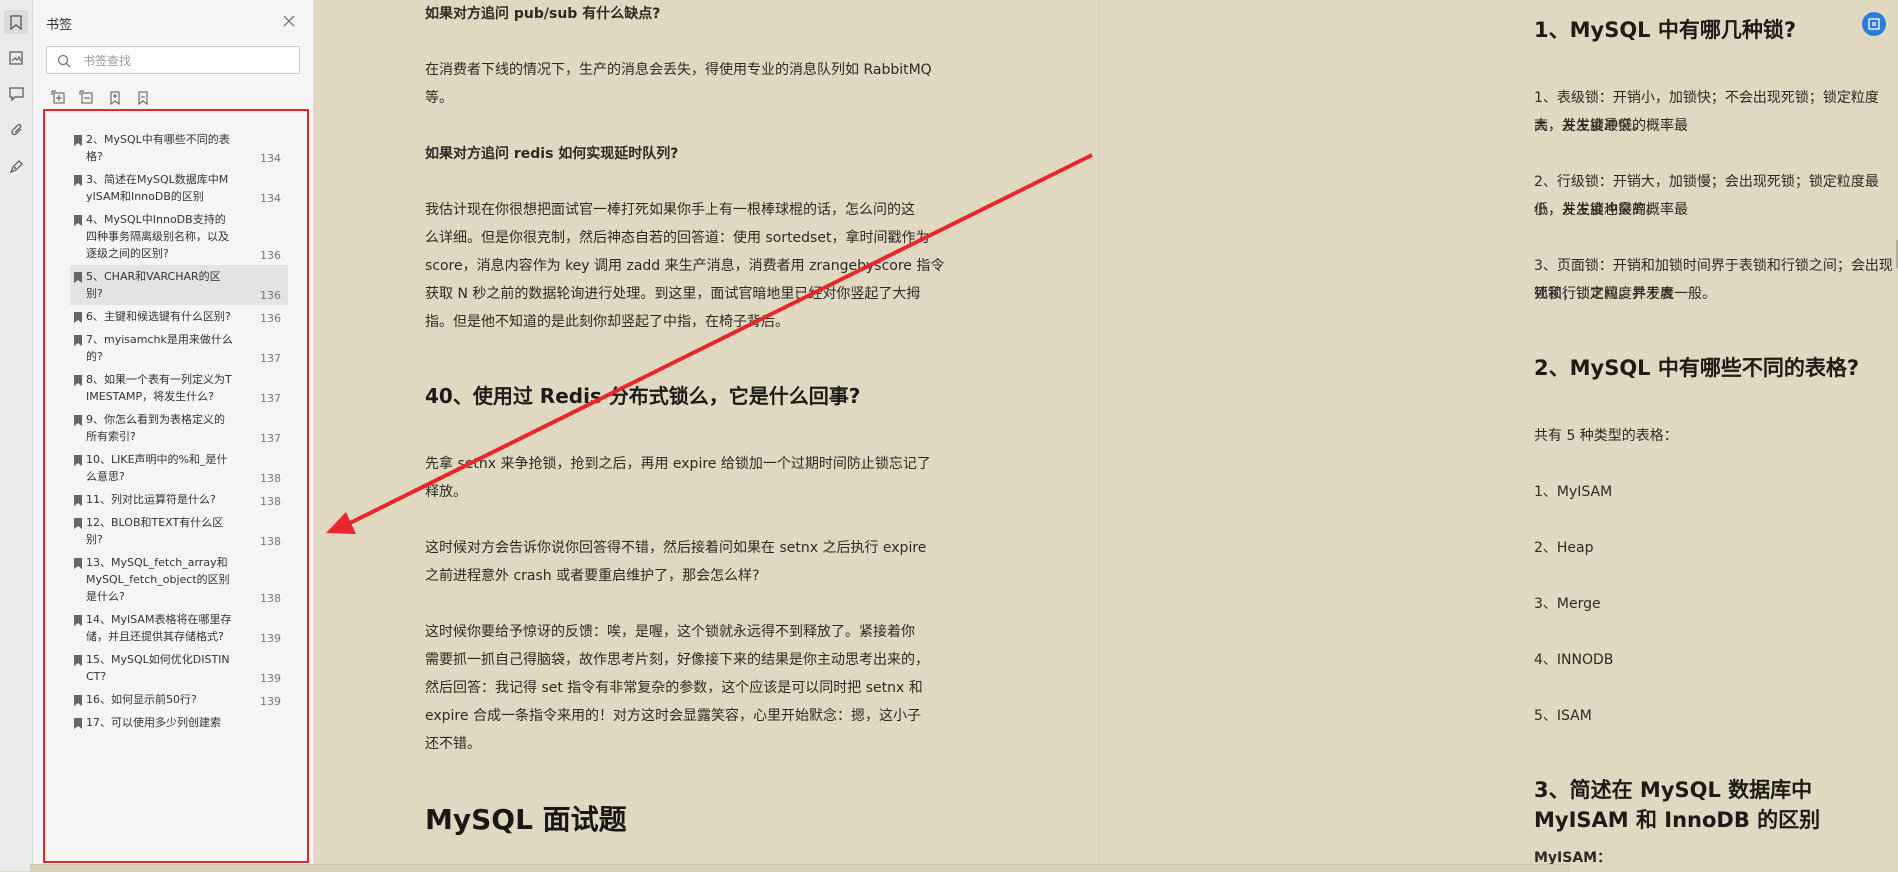 The height and width of the screenshot is (872, 1898). I want to click on bookmark-item-selected: 5、CHAR和VARCHAR的区别? 136, so click(179, 285).